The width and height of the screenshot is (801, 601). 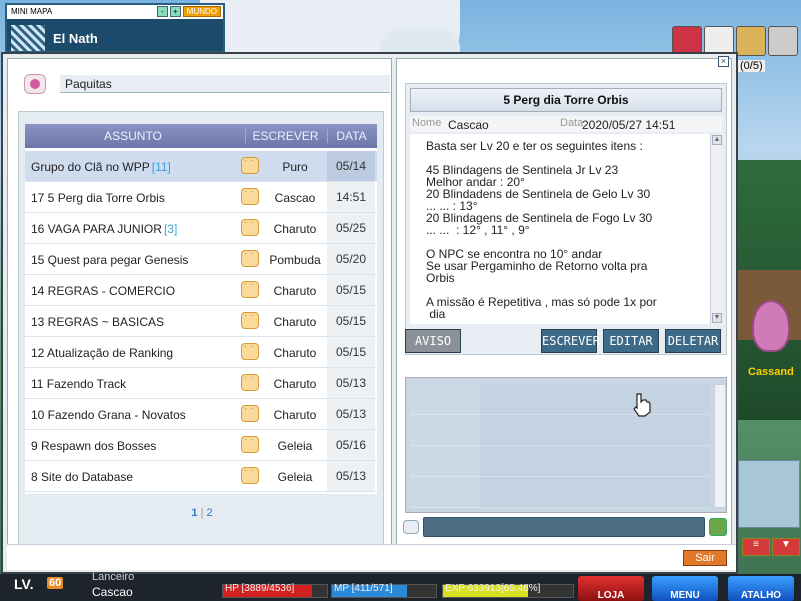 I want to click on page-1-link: 1, so click(x=194, y=513).